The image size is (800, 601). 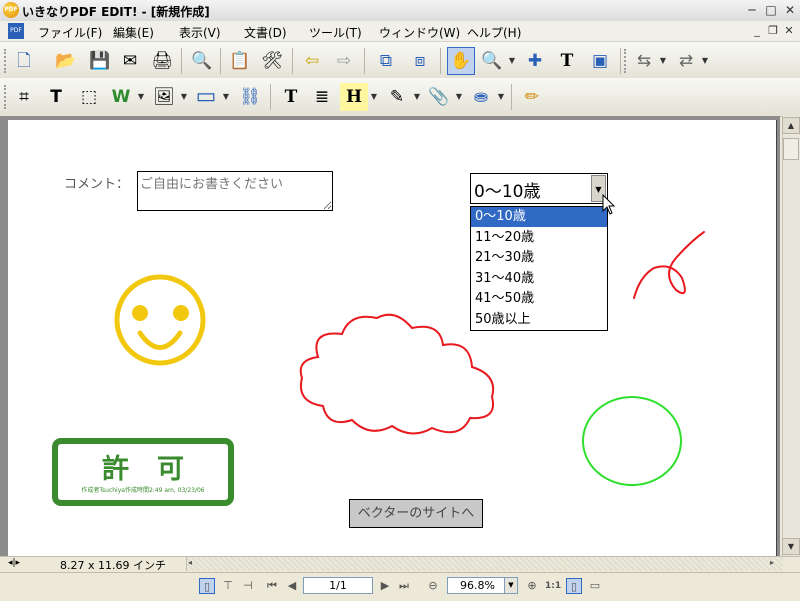 I want to click on page-layout-toggle-icon: ◂|▸, so click(x=14, y=563).